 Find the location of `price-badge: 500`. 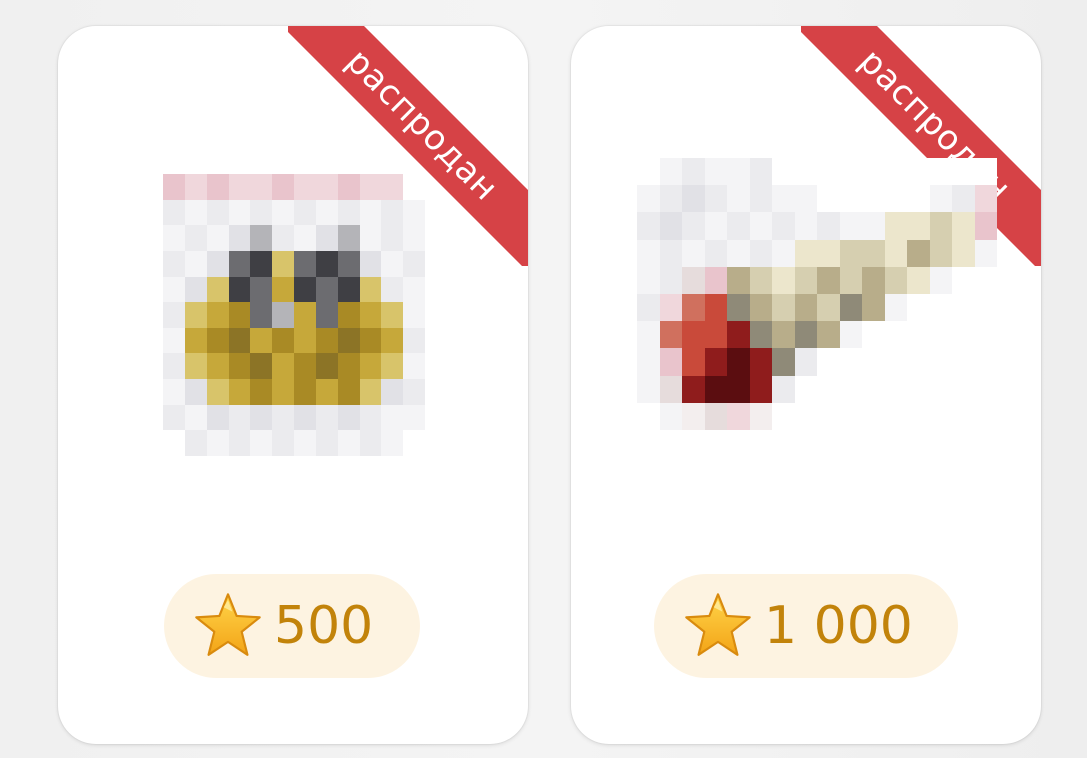

price-badge: 500 is located at coordinates (292, 626).